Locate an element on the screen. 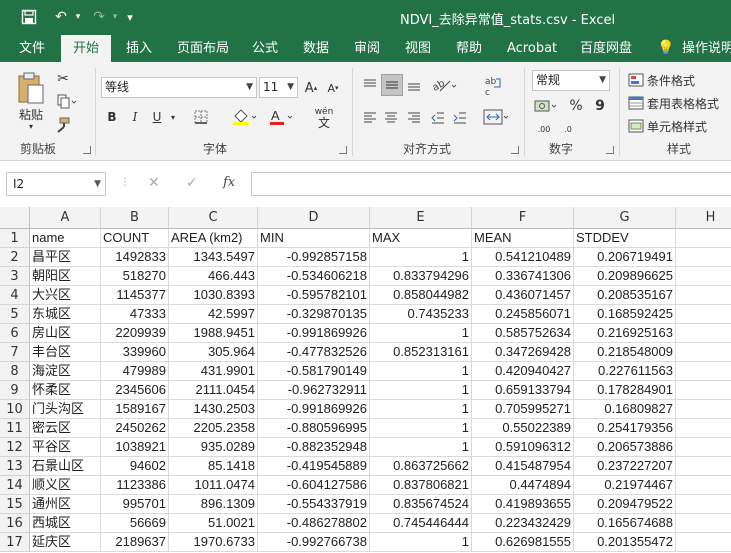  cell: 0.223432429 is located at coordinates (523, 523).